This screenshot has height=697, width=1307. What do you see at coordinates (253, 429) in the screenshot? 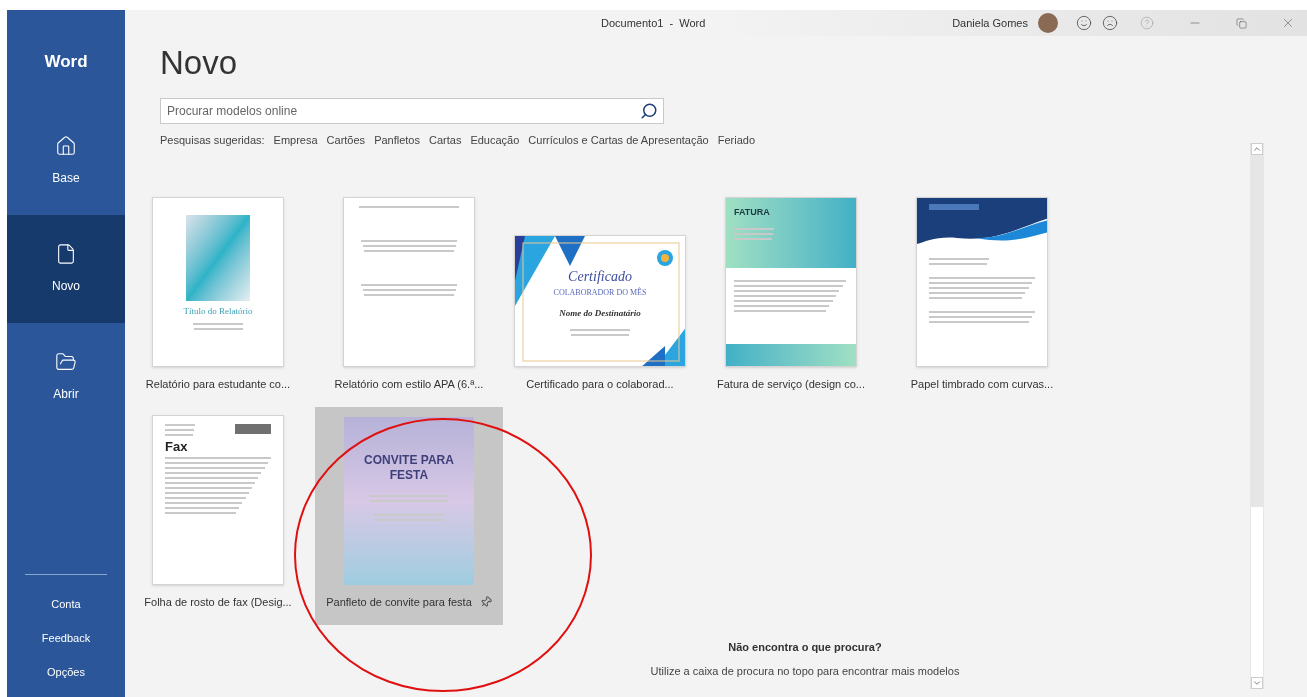
I see `header-block` at bounding box center [253, 429].